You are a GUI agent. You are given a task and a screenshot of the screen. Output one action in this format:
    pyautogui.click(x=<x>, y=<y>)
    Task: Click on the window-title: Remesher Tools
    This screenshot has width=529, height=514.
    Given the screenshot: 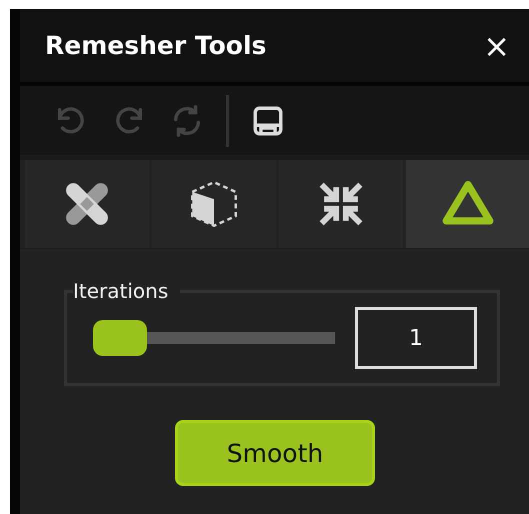 What is the action you would take?
    pyautogui.click(x=155, y=45)
    